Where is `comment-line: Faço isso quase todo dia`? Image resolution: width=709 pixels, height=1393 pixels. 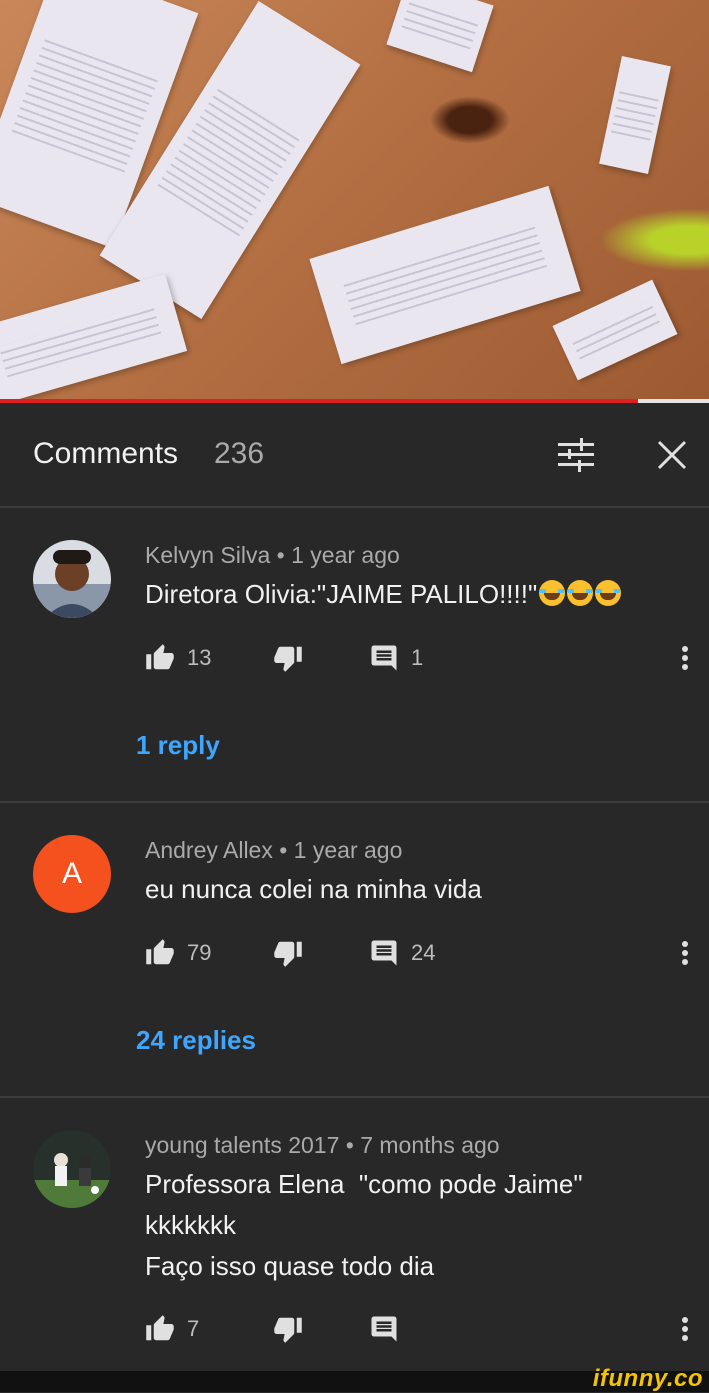 comment-line: Faço isso quase todo dia is located at coordinates (290, 1266).